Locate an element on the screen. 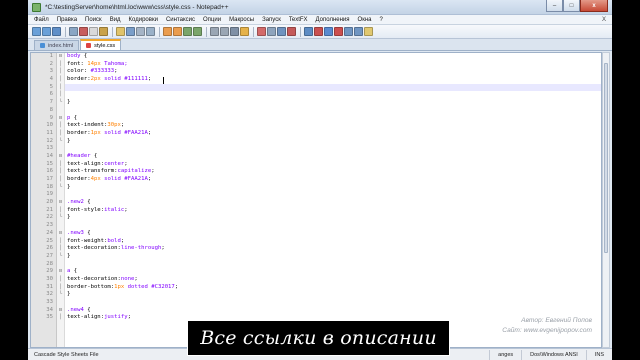 This screenshot has width=640, height=360. scrollbar-thumb is located at coordinates (606, 158).